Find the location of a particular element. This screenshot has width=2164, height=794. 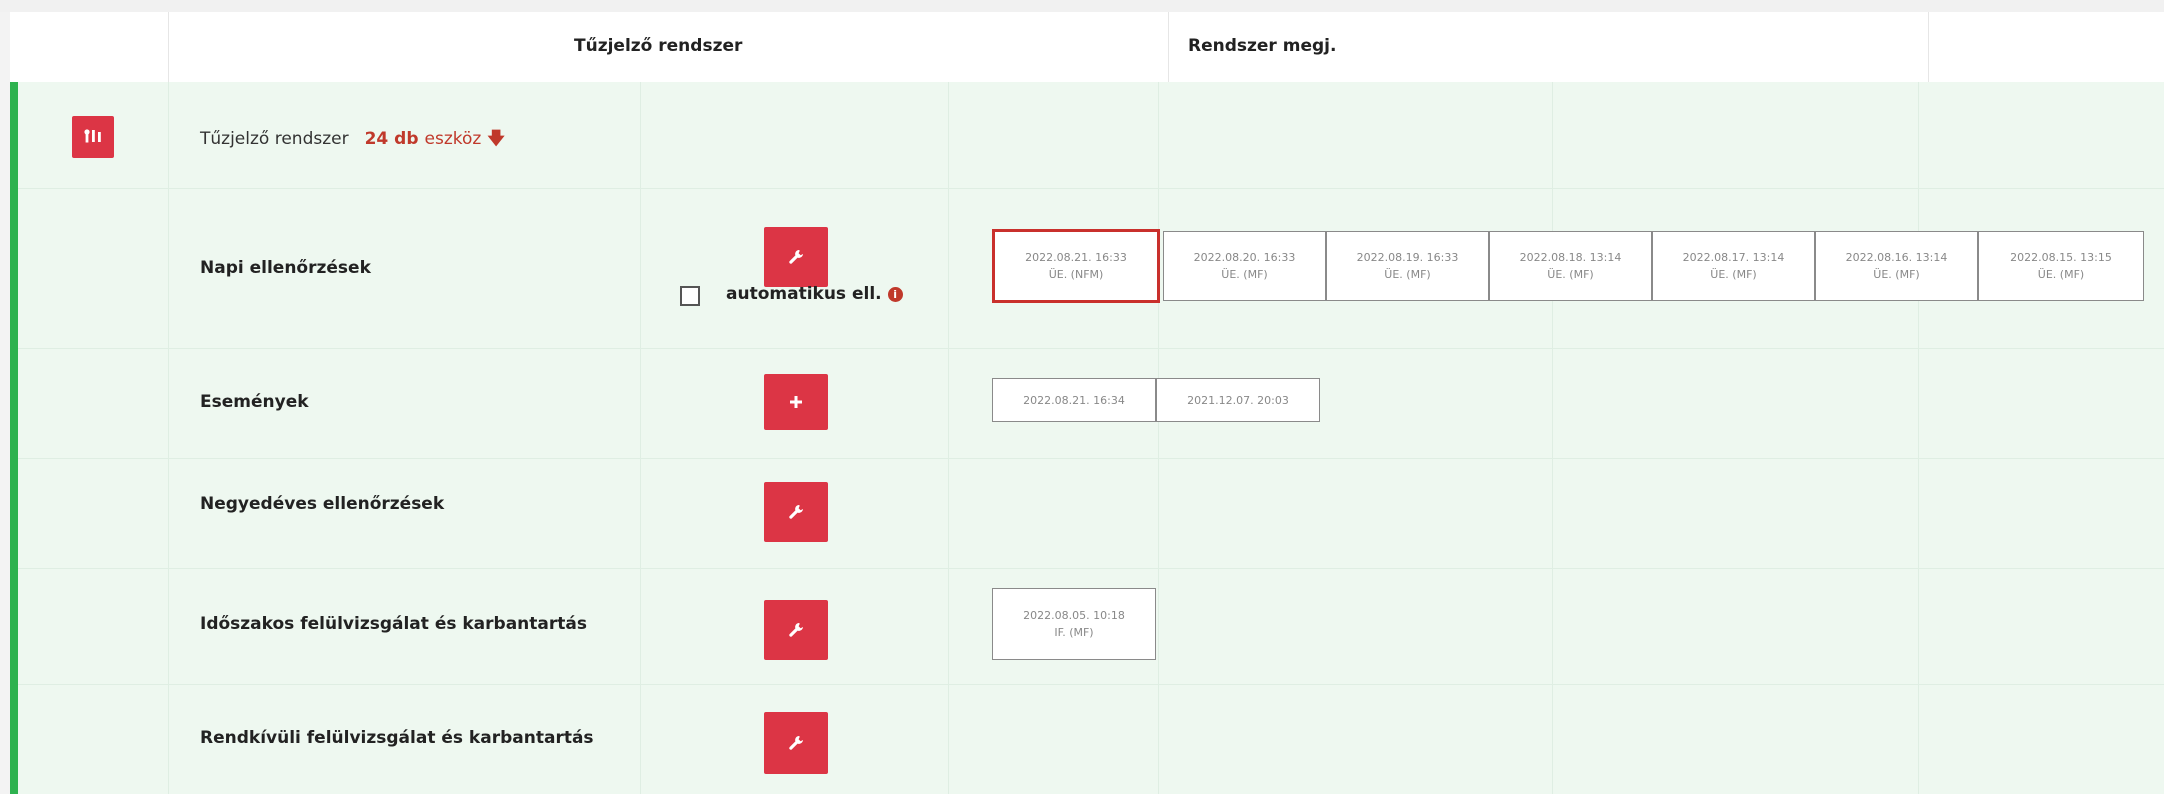

system-tools-button is located at coordinates (93, 137).